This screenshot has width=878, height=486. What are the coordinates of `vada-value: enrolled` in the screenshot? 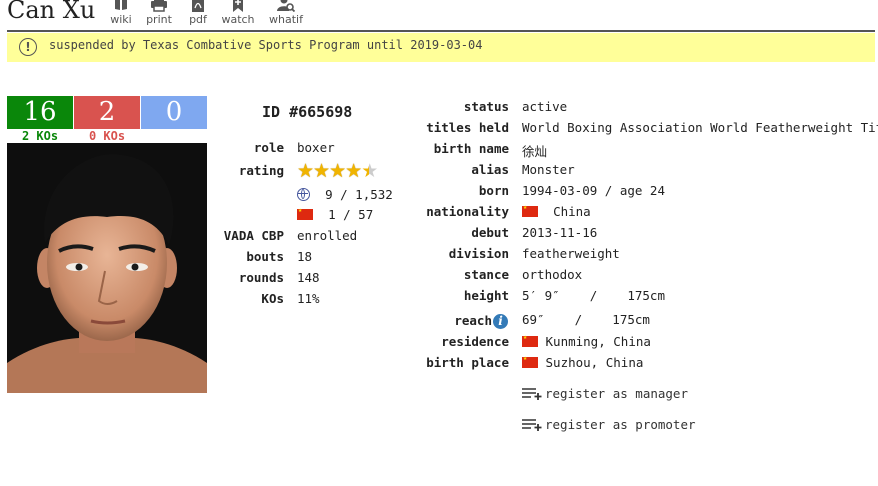 It's located at (327, 235).